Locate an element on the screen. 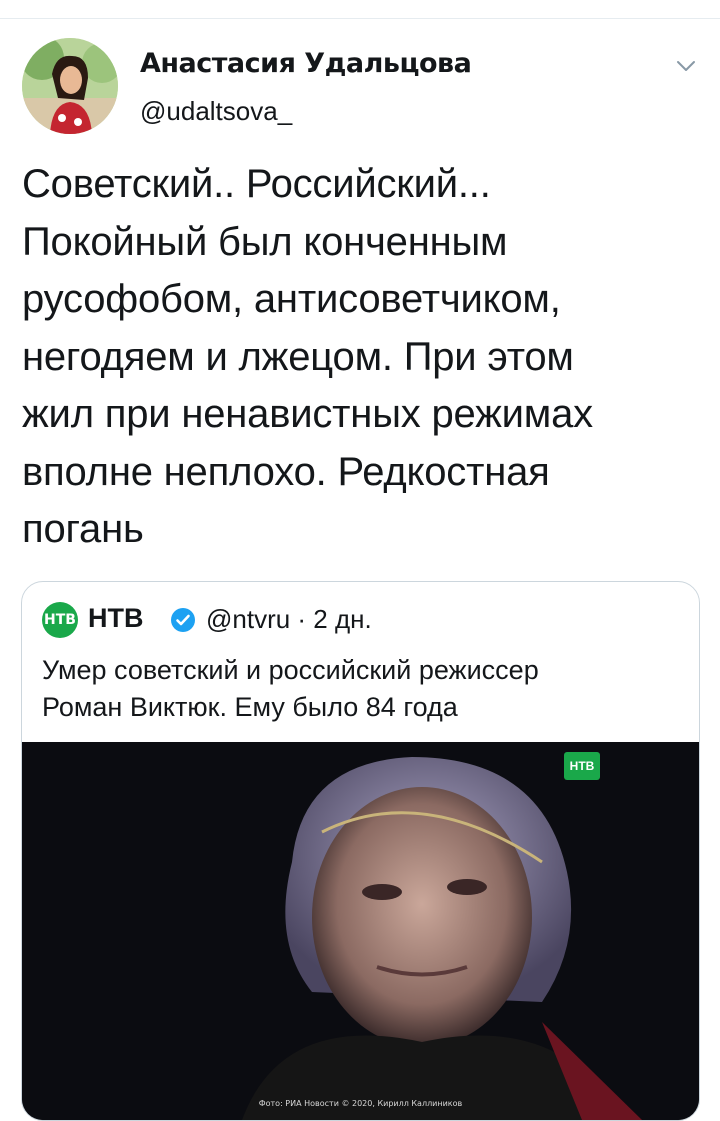  avatar-image is located at coordinates (70, 86).